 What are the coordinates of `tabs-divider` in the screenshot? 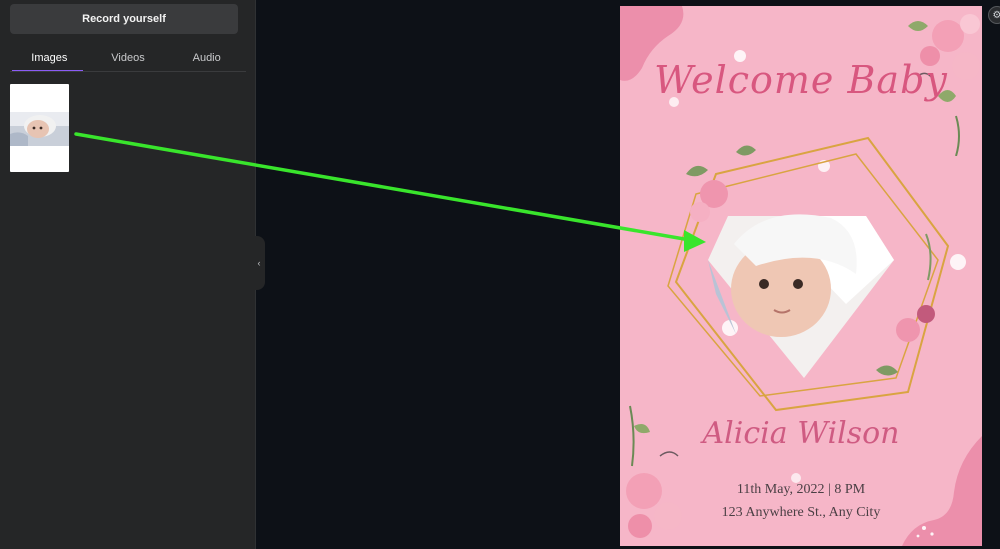 It's located at (128, 71).